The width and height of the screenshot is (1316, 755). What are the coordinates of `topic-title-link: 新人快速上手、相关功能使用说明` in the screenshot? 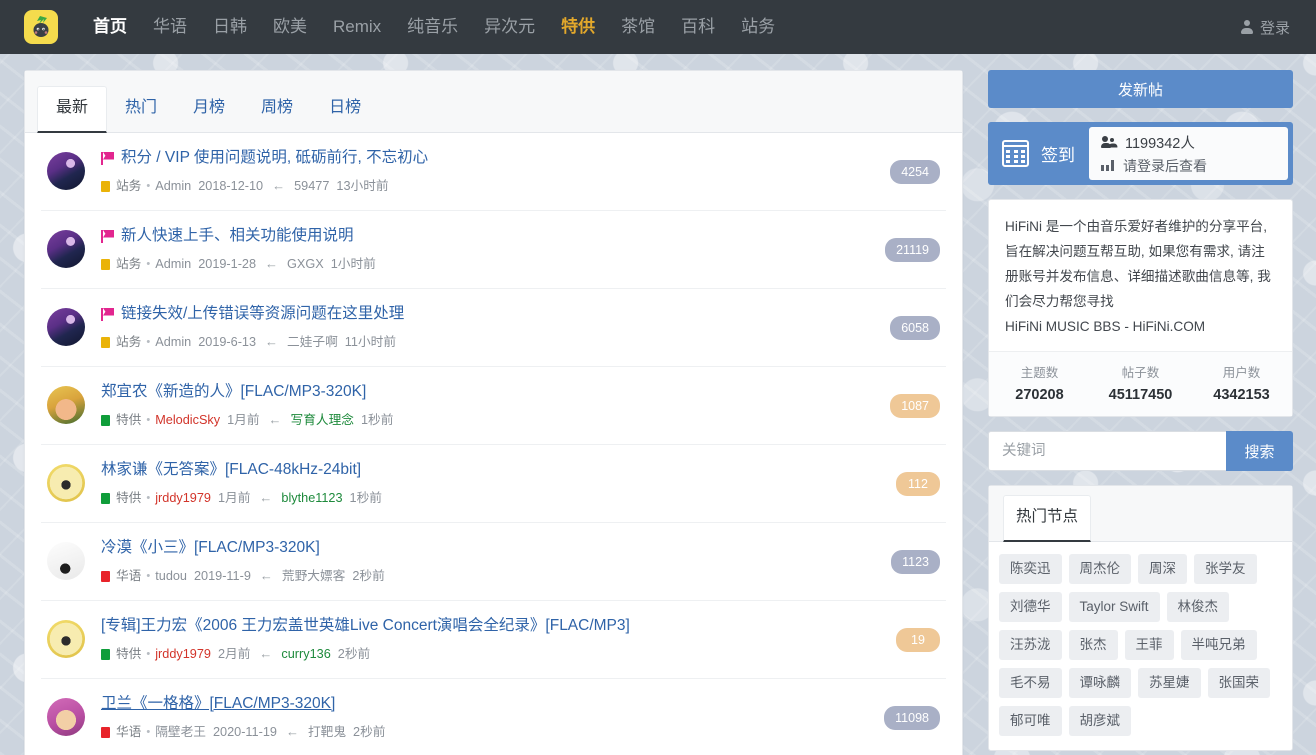 It's located at (483, 236).